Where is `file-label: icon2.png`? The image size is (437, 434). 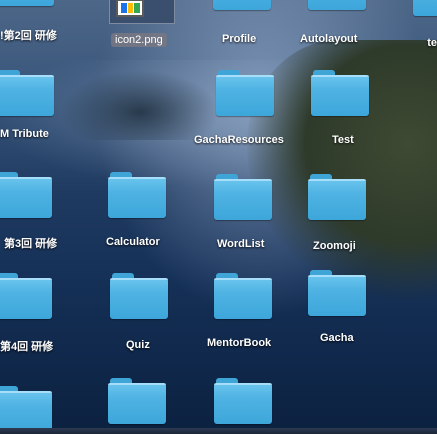
file-label: icon2.png is located at coordinates (139, 40).